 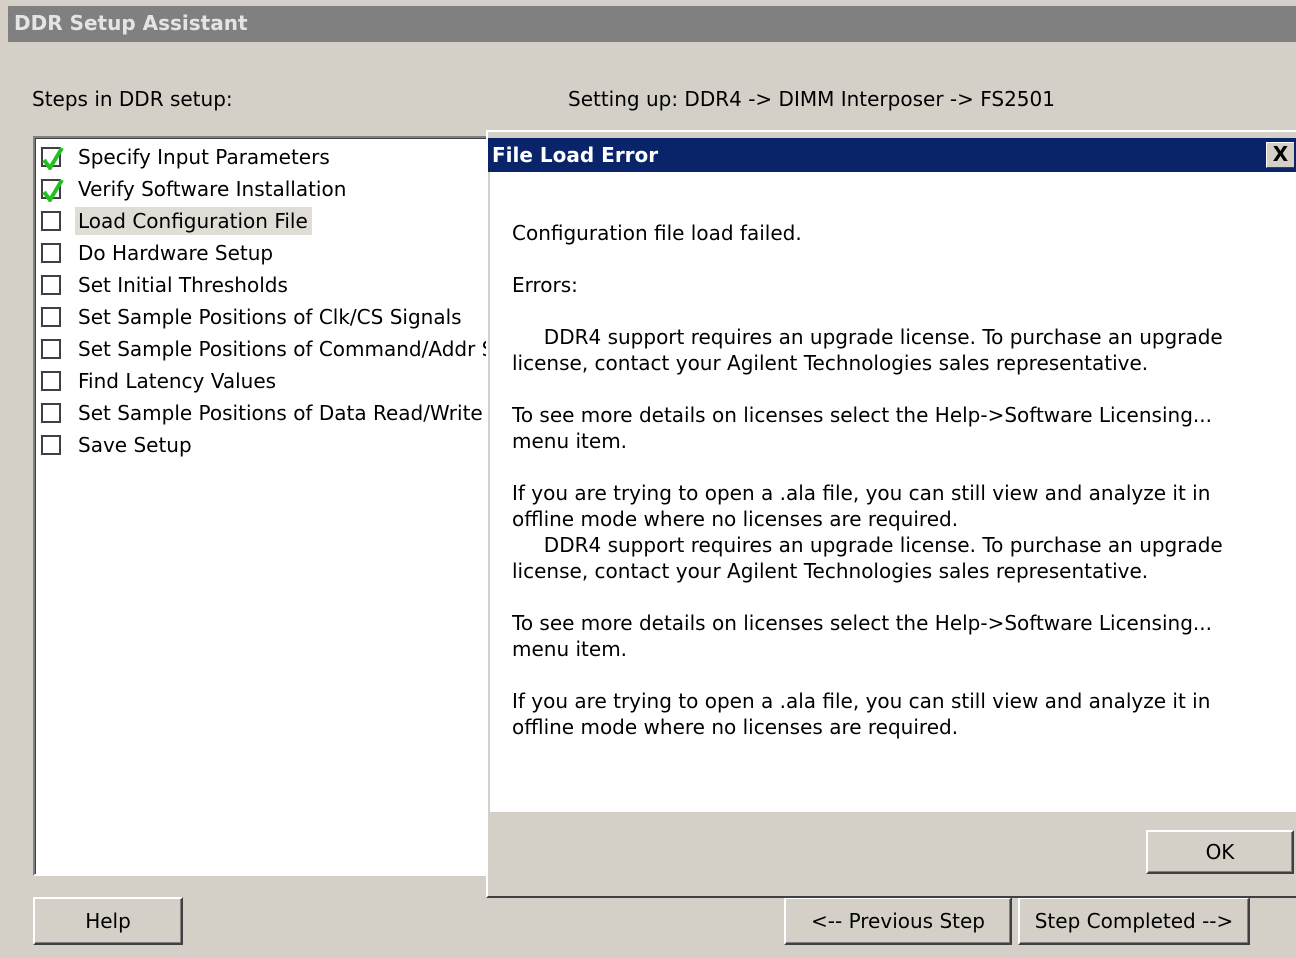 What do you see at coordinates (657, 233) in the screenshot?
I see `message-failed: Configuration file load failed.` at bounding box center [657, 233].